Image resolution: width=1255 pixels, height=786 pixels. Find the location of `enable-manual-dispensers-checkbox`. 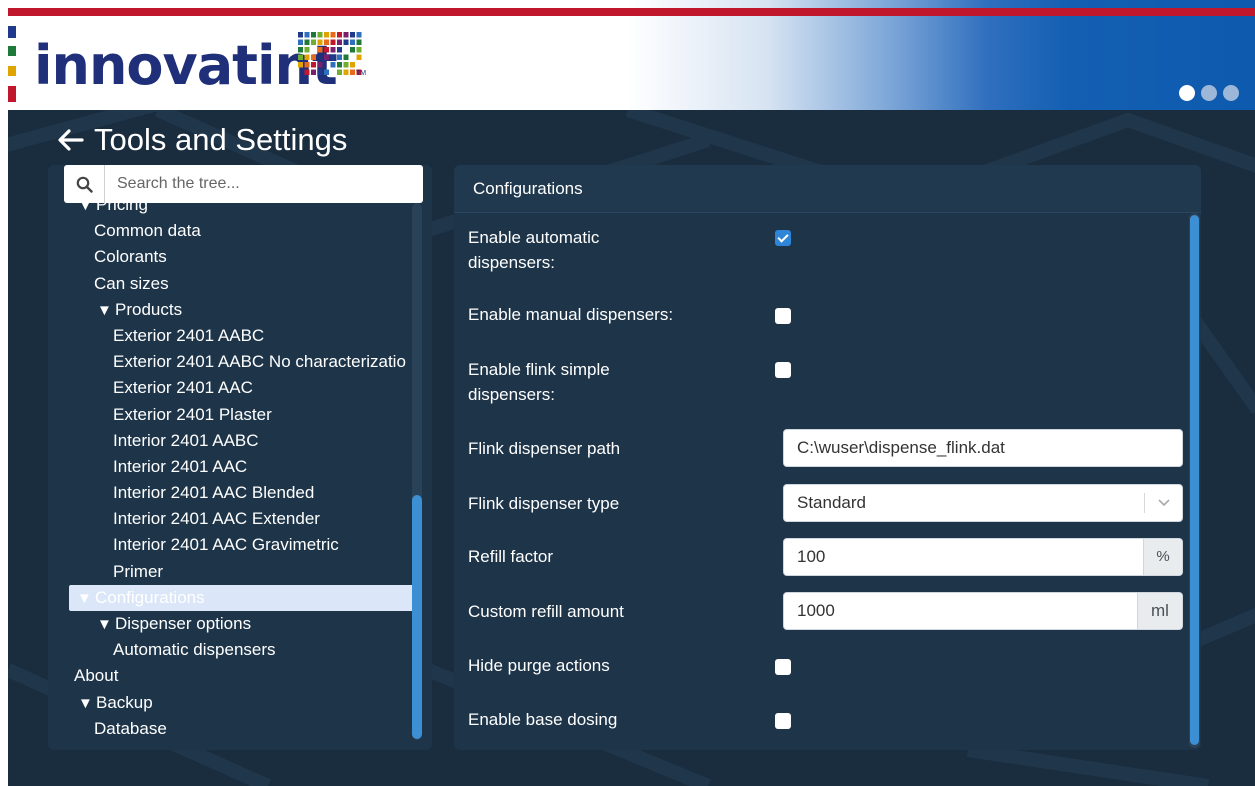

enable-manual-dispensers-checkbox is located at coordinates (783, 316).